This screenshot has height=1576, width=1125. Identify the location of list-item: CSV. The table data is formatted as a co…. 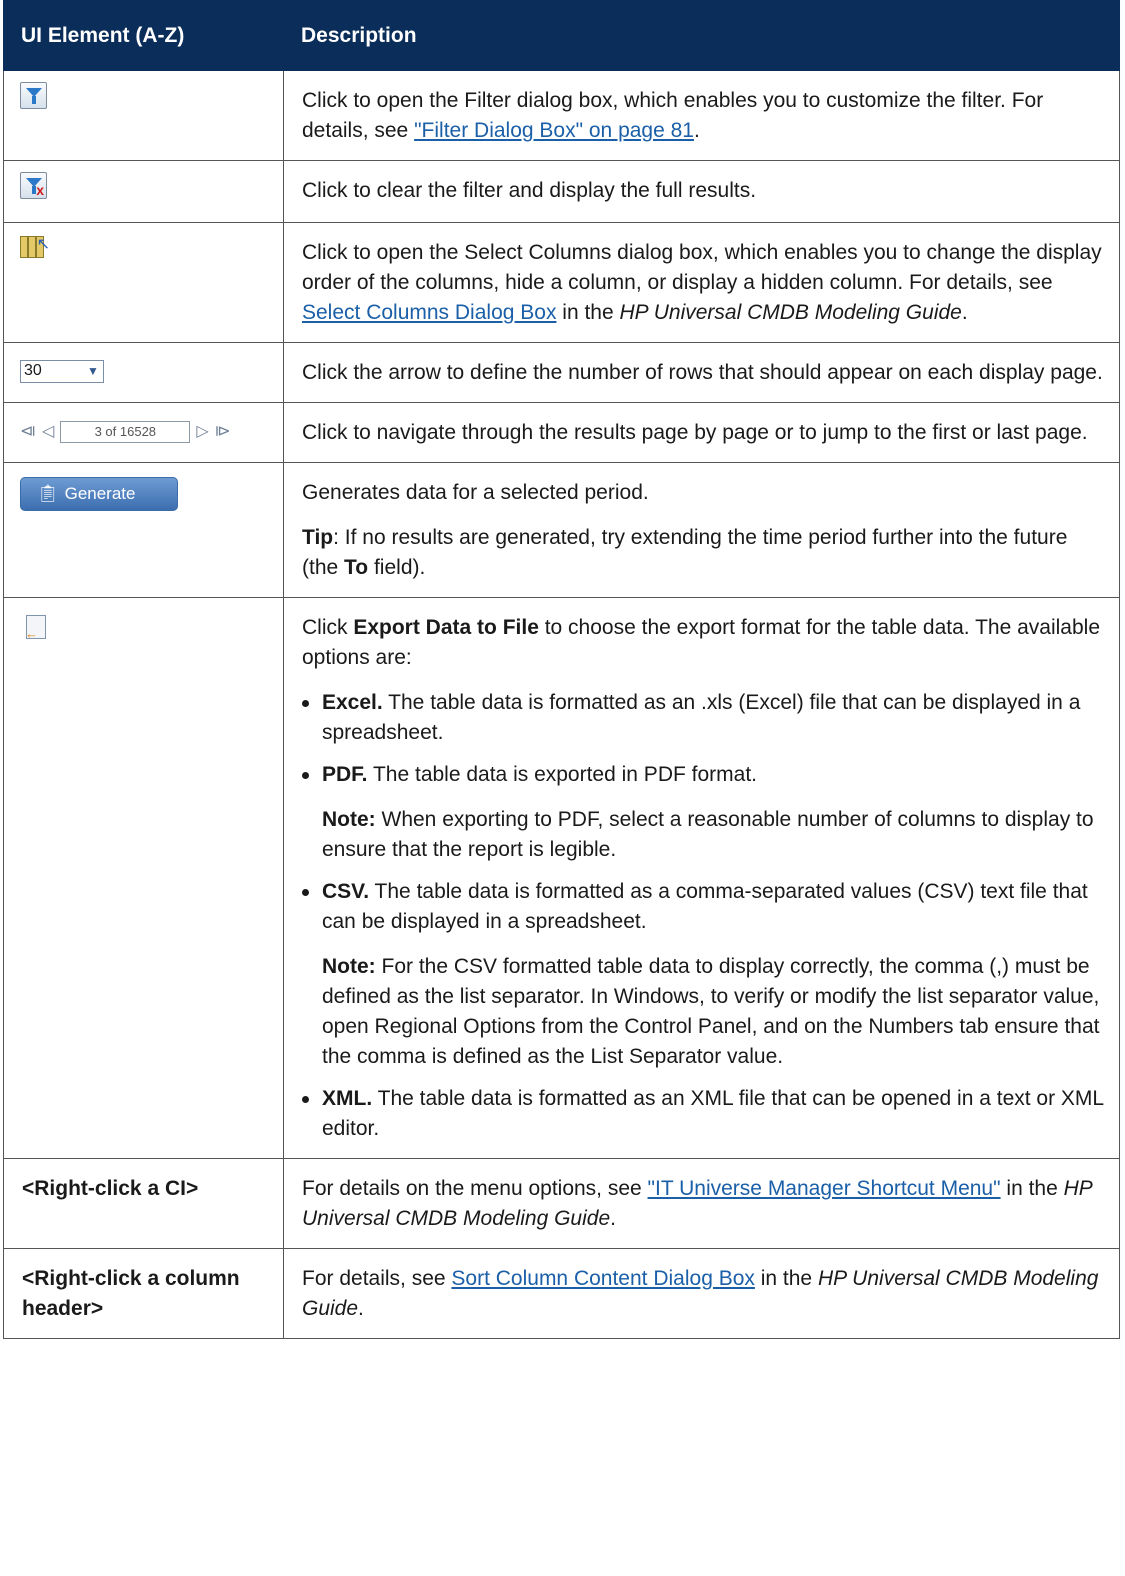
(705, 974).